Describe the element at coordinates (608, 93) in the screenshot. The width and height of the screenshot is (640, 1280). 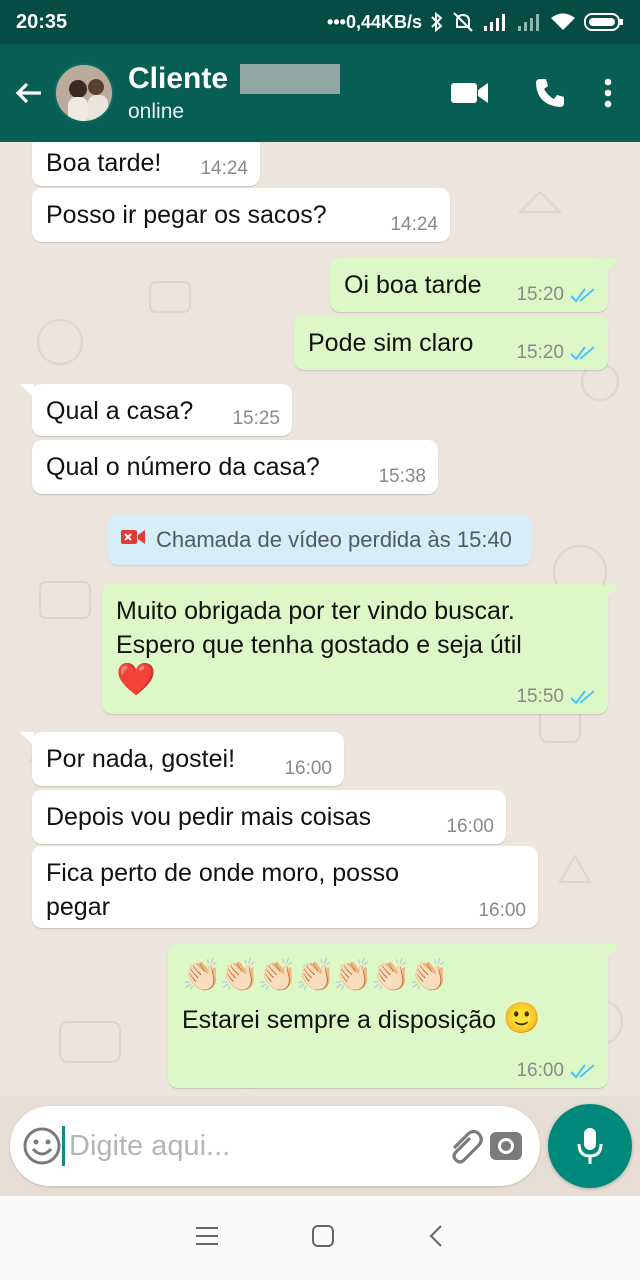
I see `more-options-icon` at that location.